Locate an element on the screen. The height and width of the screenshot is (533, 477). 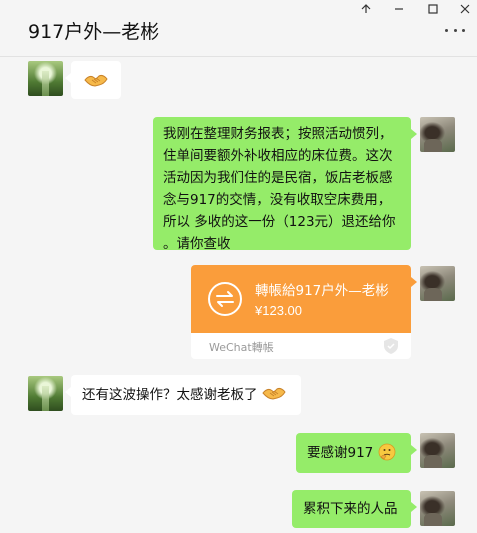
close-icon is located at coordinates (463, 9).